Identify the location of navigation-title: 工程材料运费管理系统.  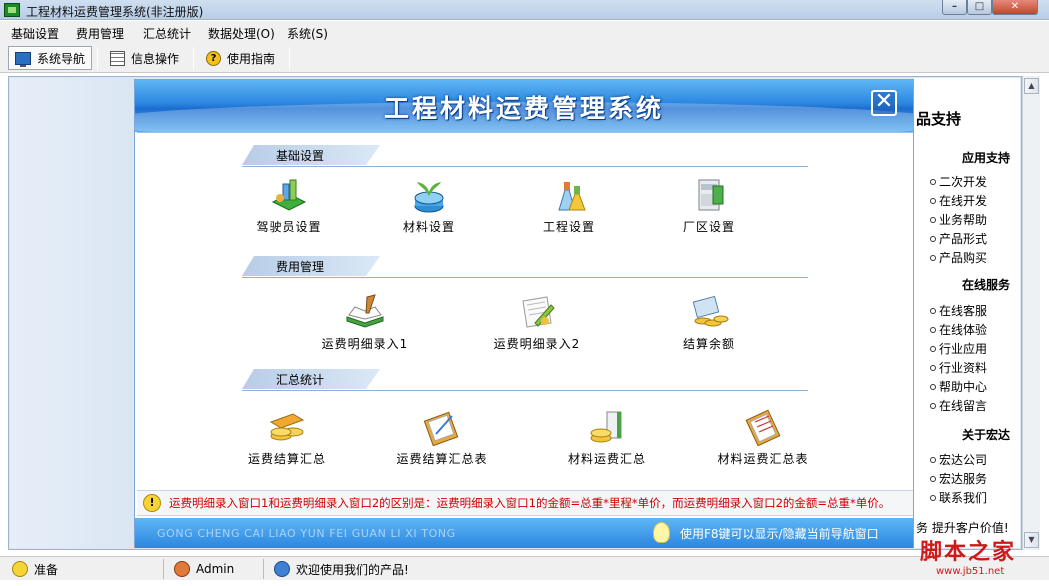
(523, 108).